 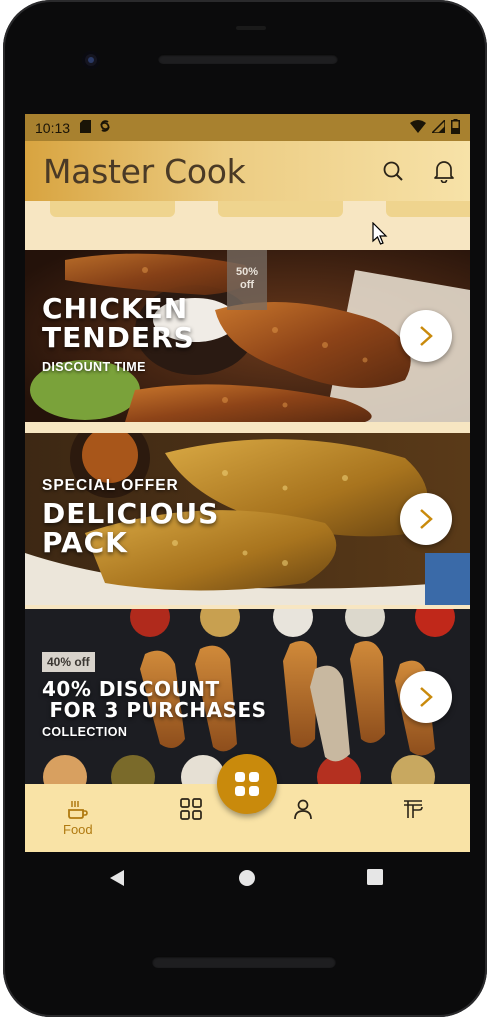 I want to click on apps-icon, so click(x=247, y=784).